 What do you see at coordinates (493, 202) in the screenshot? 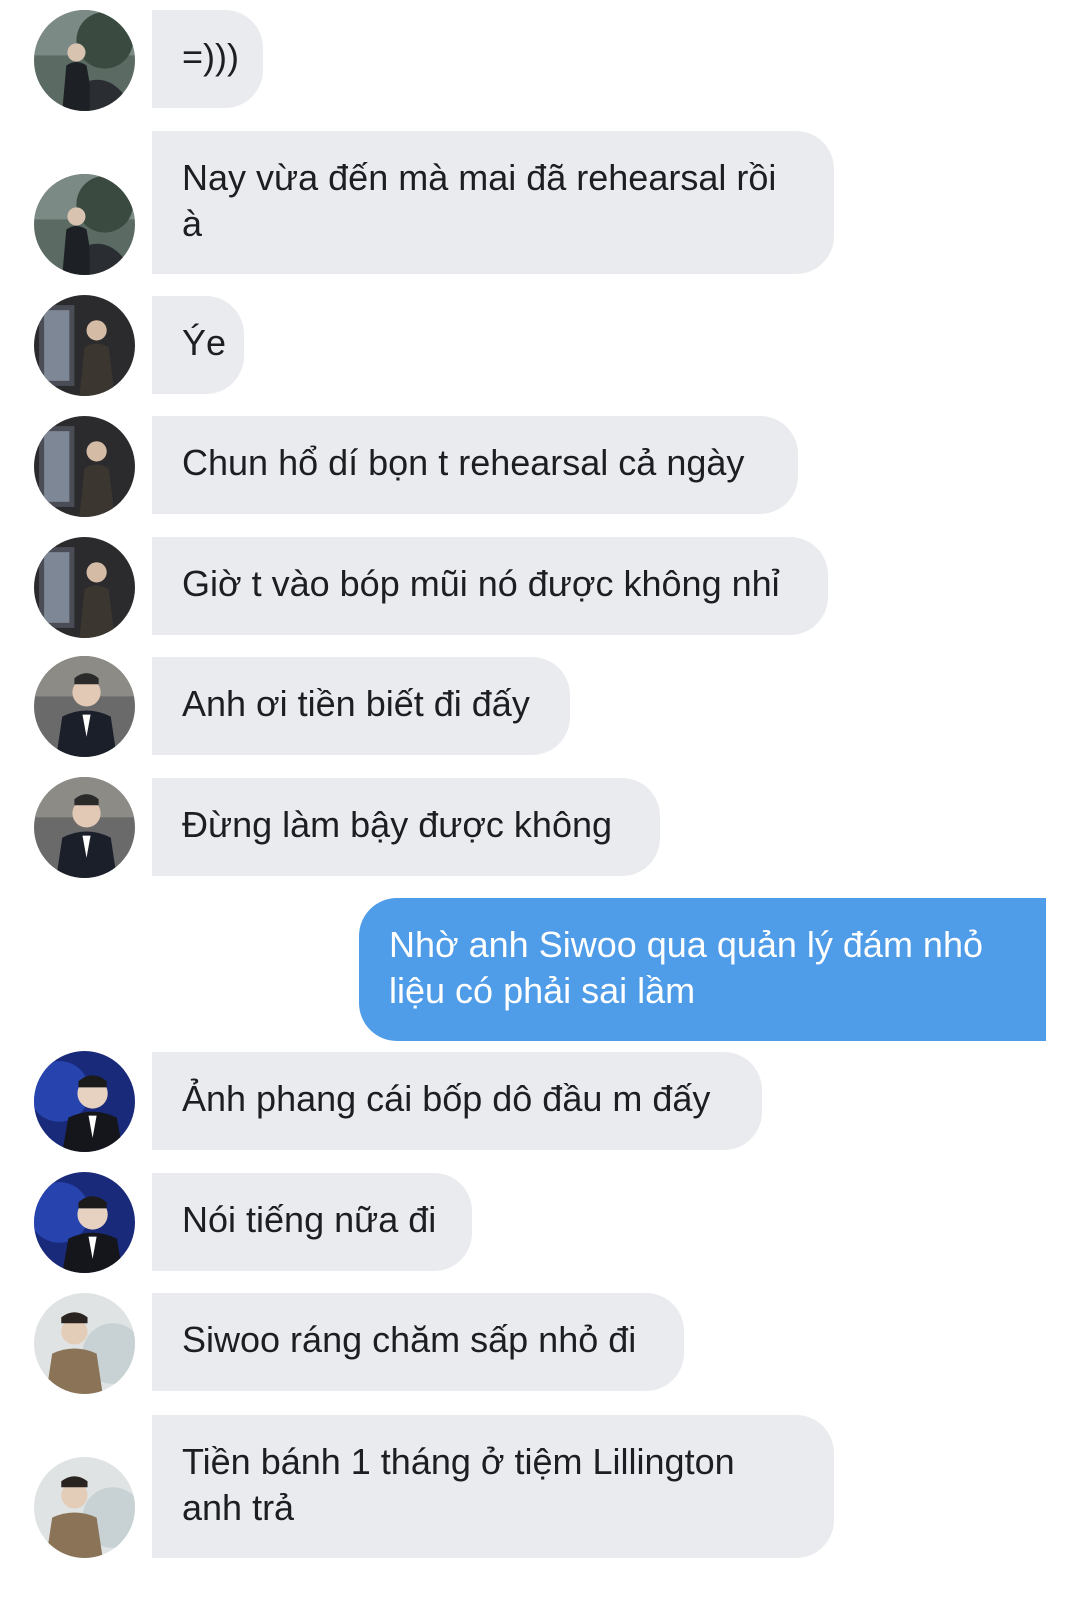
I see `message-bubble: Nay vừa đến mà mai đã rehearsal rồi à` at bounding box center [493, 202].